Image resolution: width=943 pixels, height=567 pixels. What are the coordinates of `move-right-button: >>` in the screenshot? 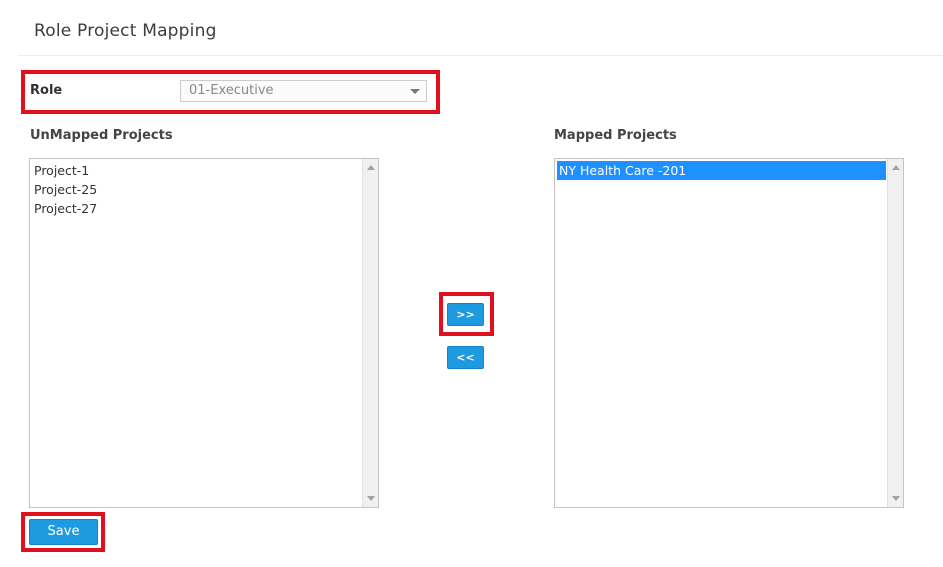 It's located at (465, 314).